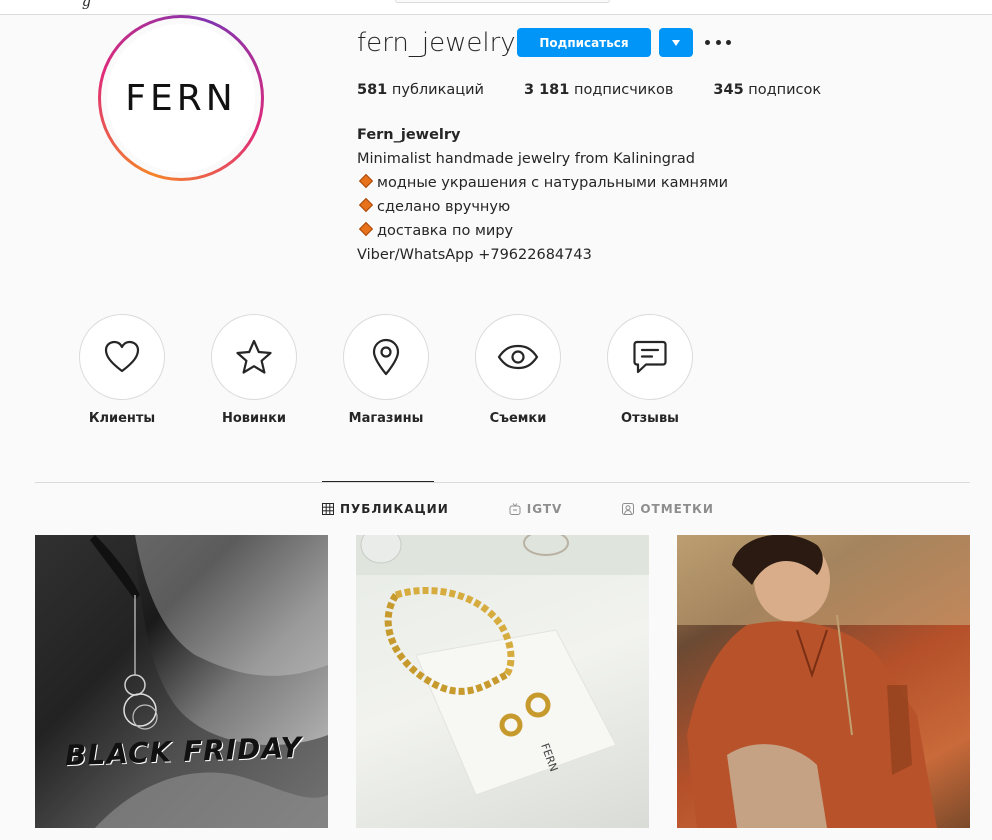  Describe the element at coordinates (650, 418) in the screenshot. I see `highlight-label: Отзывы` at that location.